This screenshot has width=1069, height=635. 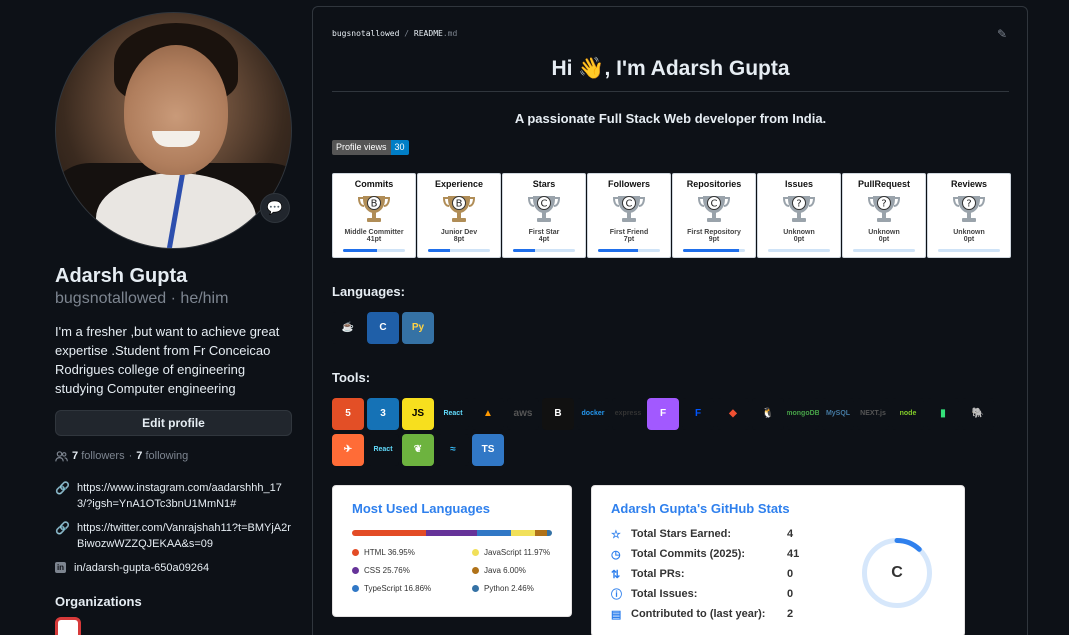 What do you see at coordinates (361, 147) in the screenshot?
I see `profile-views-label: Profile views` at bounding box center [361, 147].